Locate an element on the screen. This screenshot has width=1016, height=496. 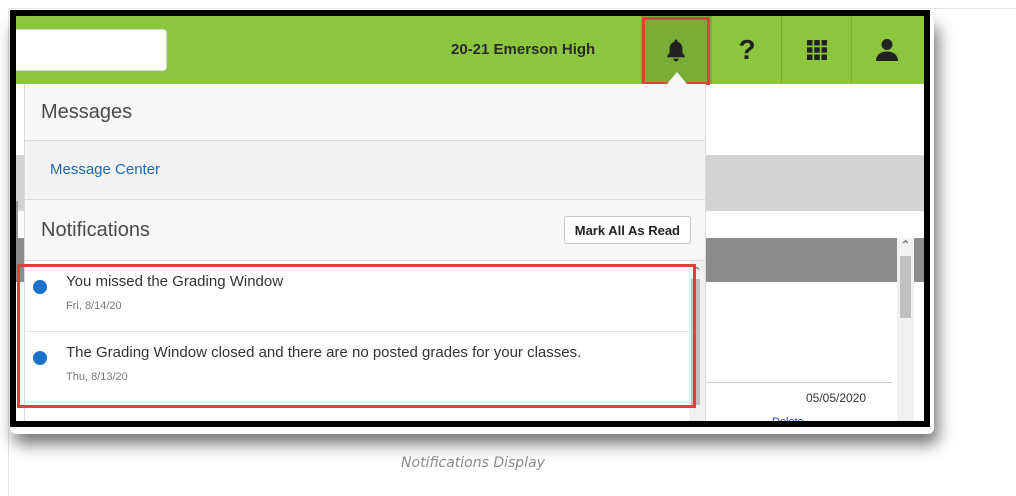
message-center-link: Message Center is located at coordinates (105, 170).